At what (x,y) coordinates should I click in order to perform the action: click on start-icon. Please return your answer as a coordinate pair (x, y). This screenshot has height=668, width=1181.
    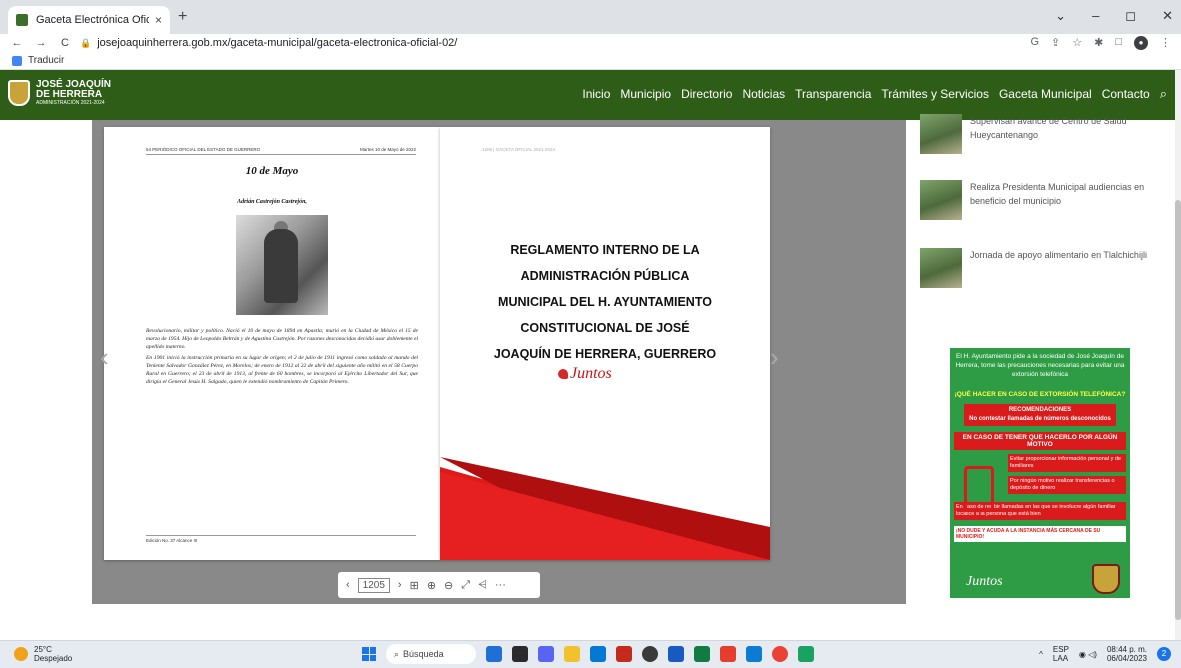
    Looking at the image, I should click on (369, 654).